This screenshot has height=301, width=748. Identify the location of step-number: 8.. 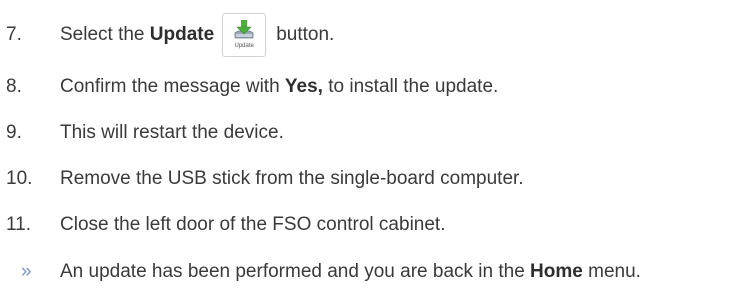
(14, 86).